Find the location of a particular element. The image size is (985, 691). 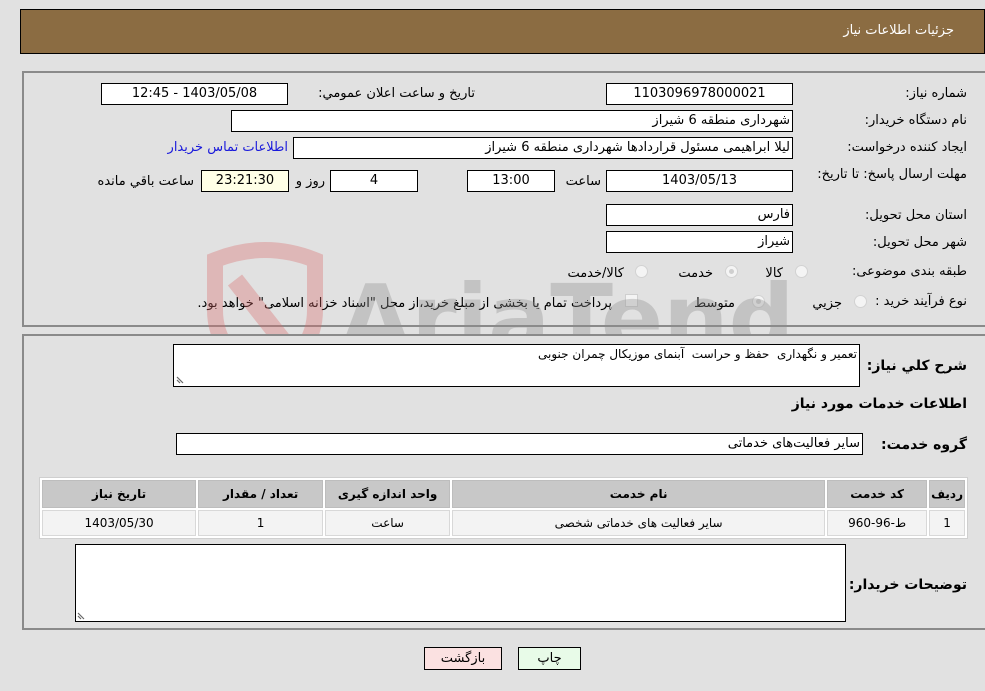

deadline-time-label: ساعت is located at coordinates (583, 181).